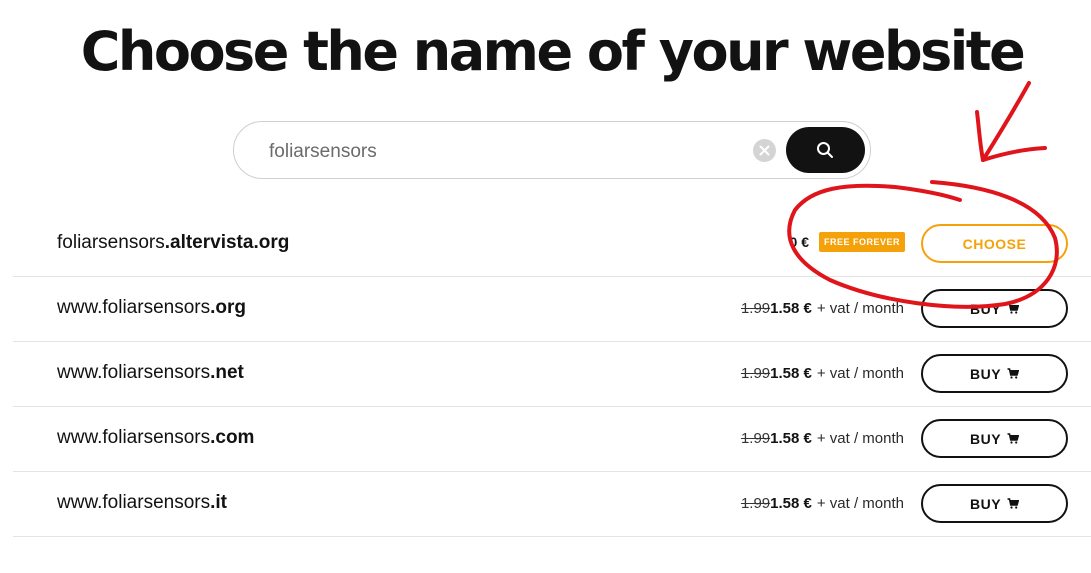 This screenshot has height=573, width=1091. Describe the element at coordinates (799, 242) in the screenshot. I see `free-price: 0 €` at that location.